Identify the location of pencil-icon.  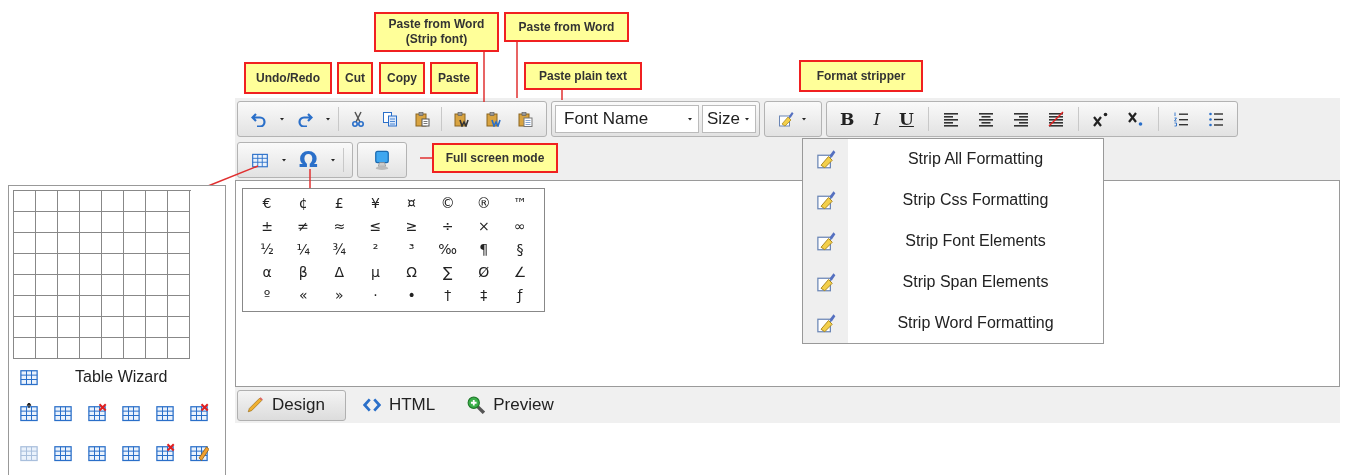
(255, 405).